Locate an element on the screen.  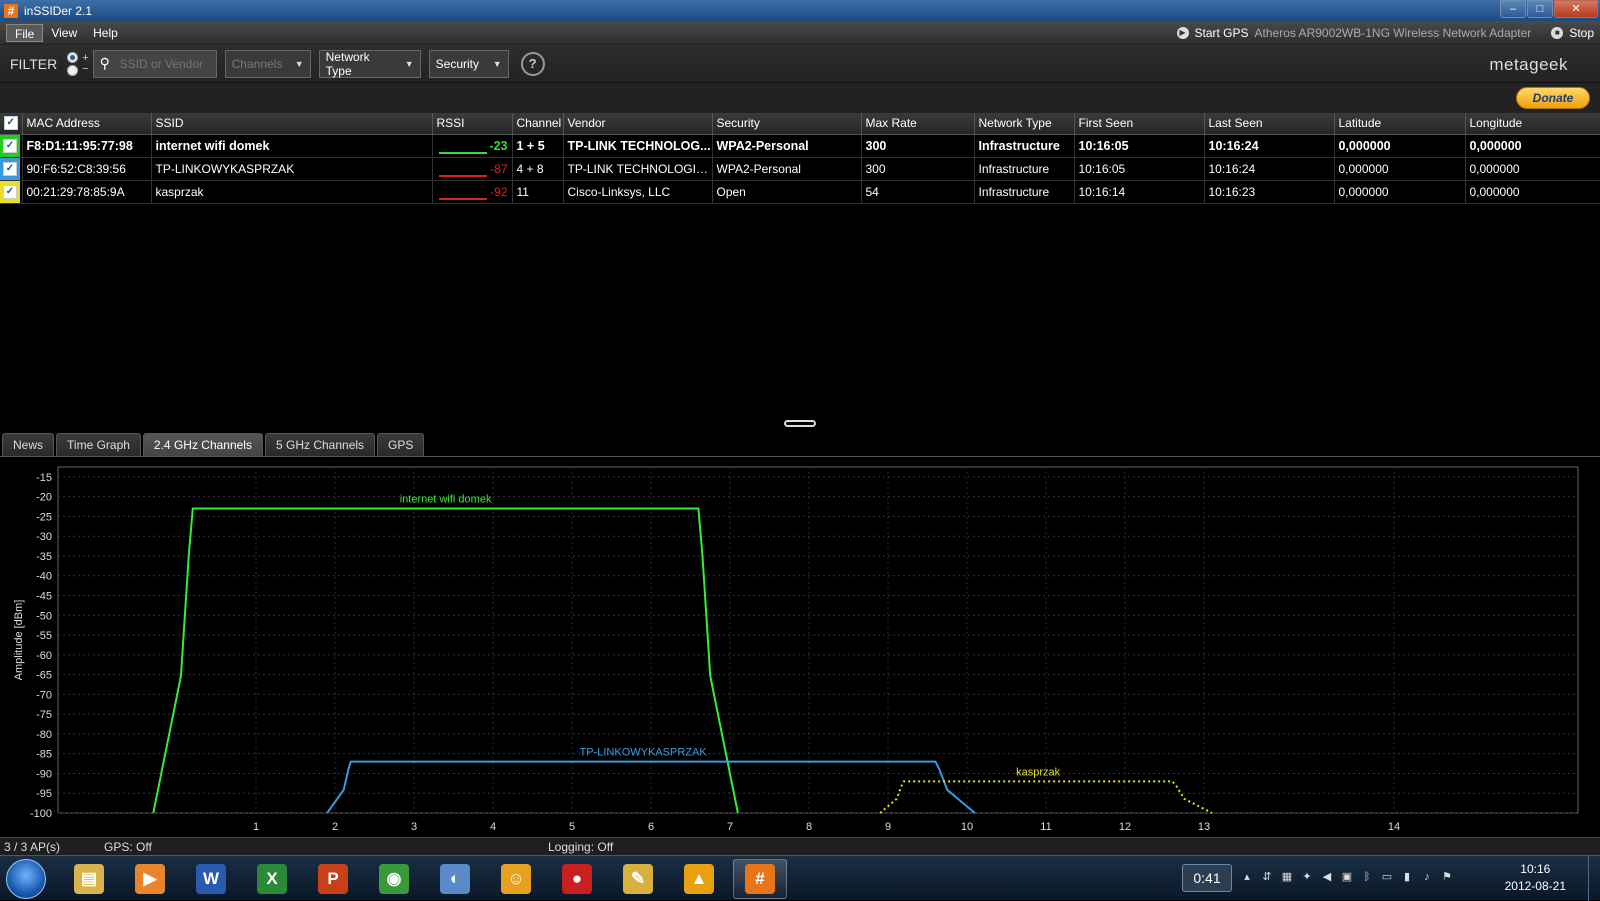
taskbar-app-tool-app: ✎ is located at coordinates (638, 879).